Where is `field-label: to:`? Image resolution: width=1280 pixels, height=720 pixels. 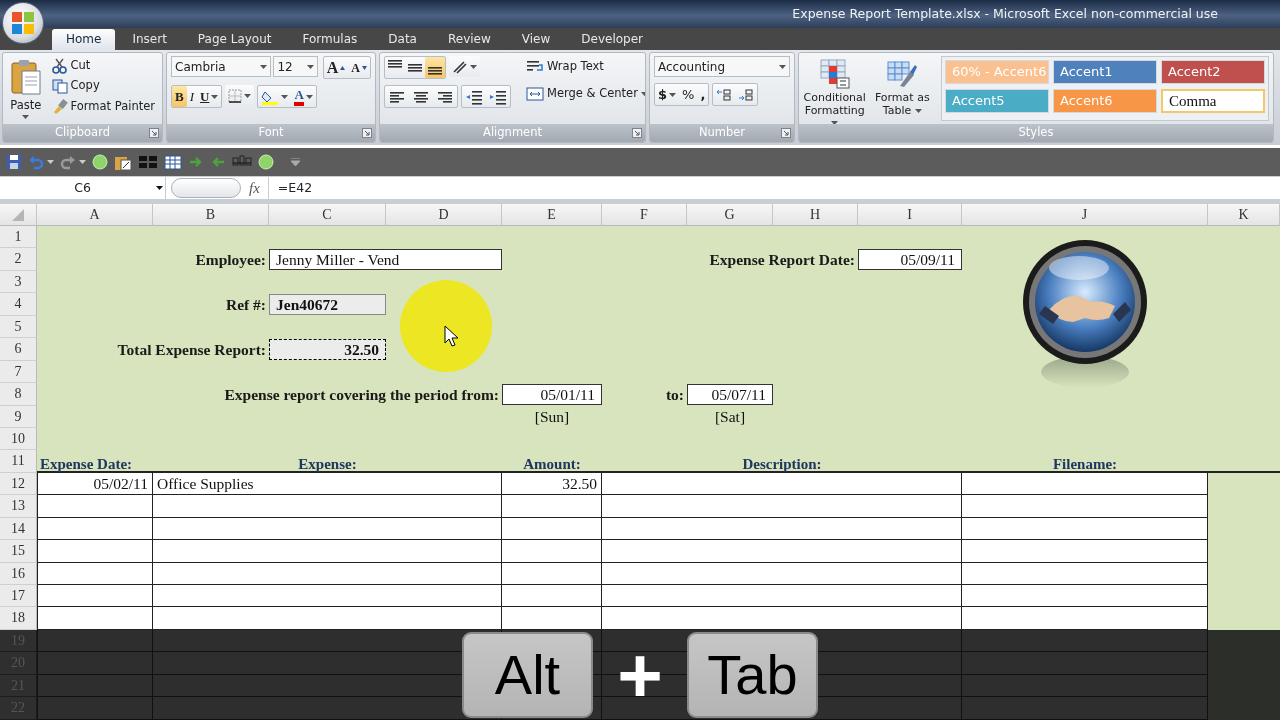
field-label: to: is located at coordinates (674, 394).